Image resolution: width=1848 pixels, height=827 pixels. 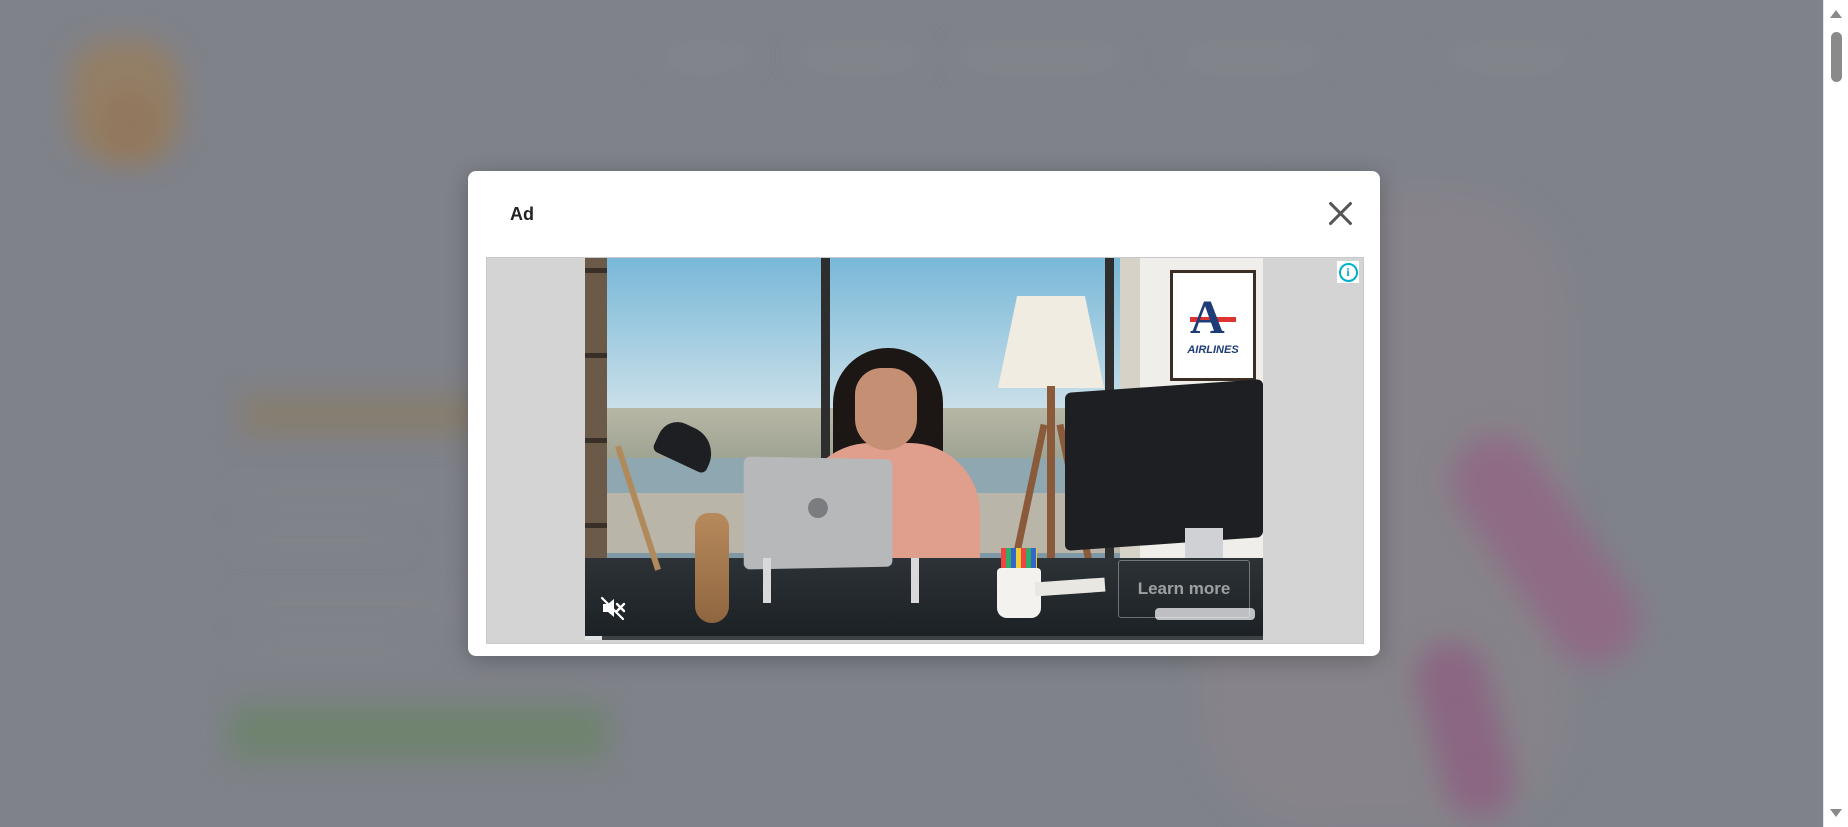 I want to click on close-icon, so click(x=1340, y=213).